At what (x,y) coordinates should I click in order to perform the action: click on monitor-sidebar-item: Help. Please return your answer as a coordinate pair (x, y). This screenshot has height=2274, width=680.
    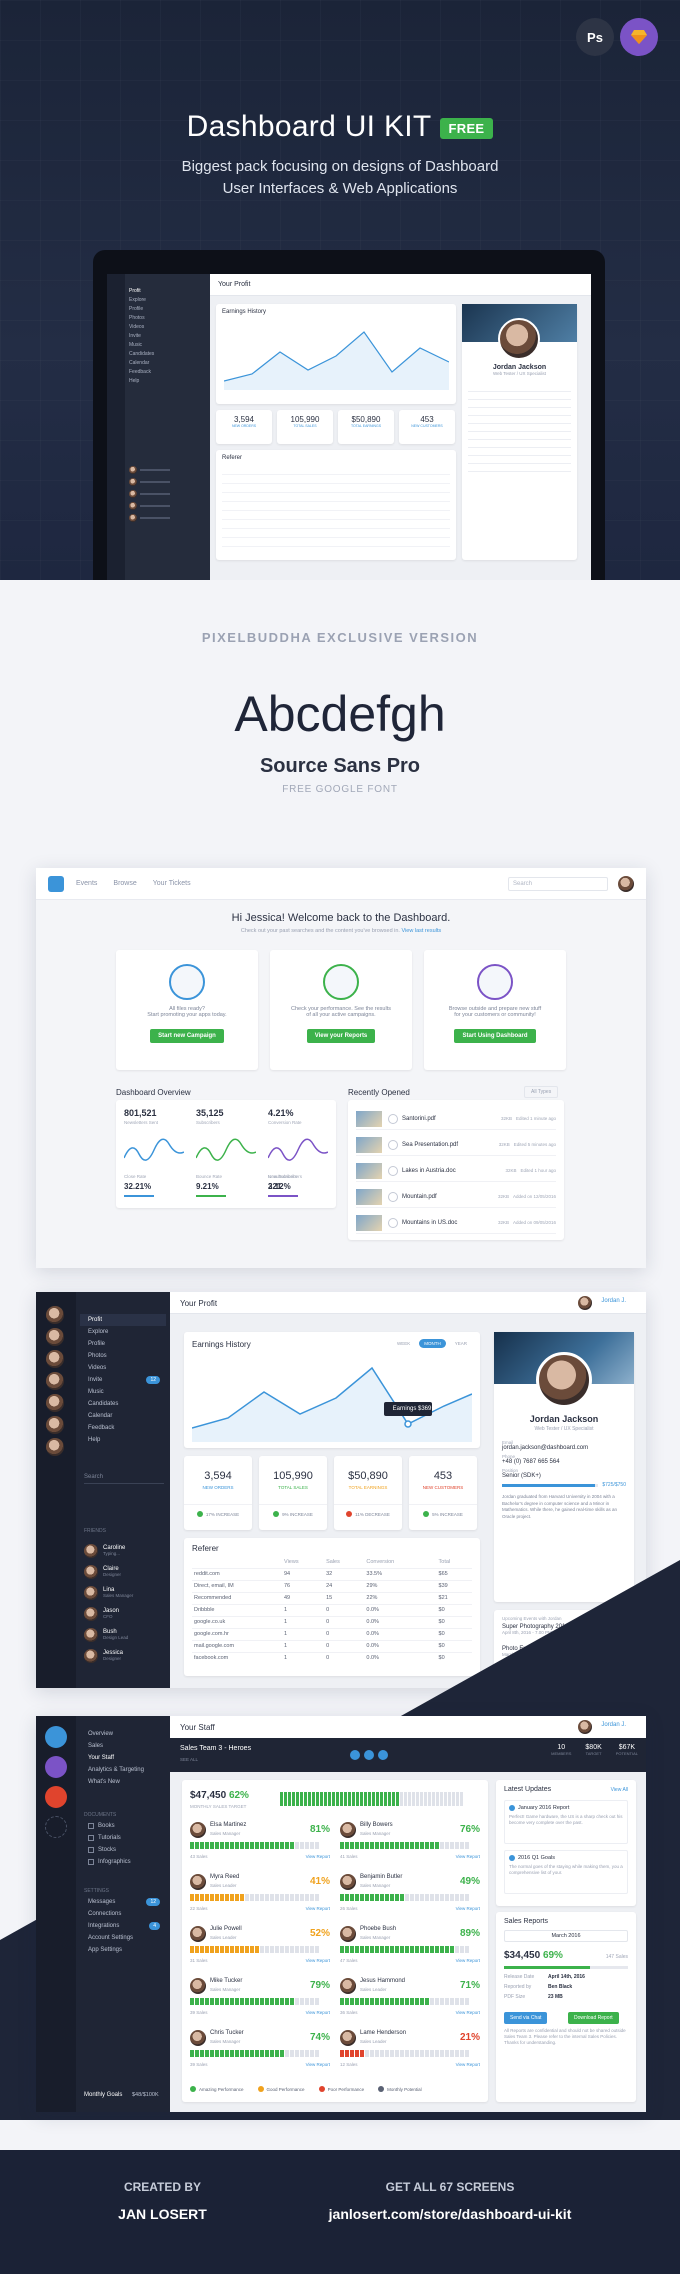
    Looking at the image, I should click on (168, 382).